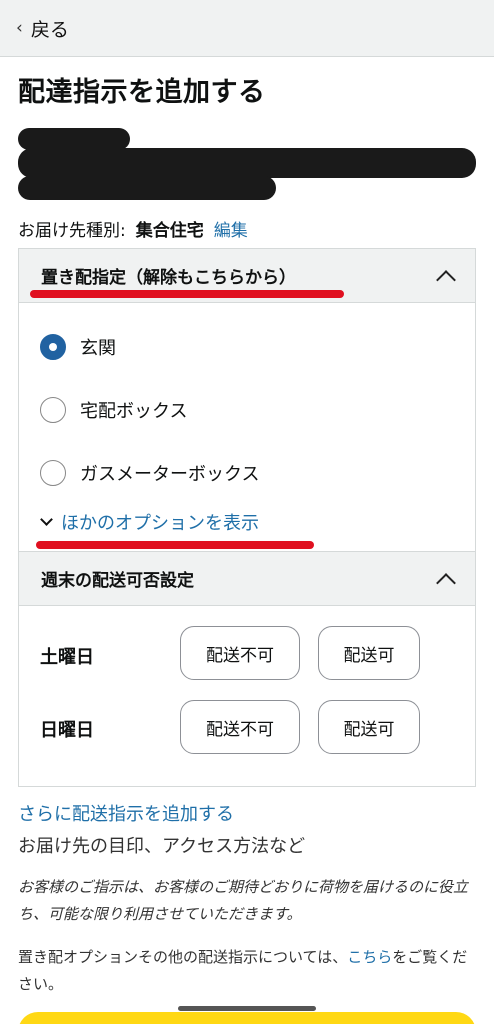  I want to click on page-title: 配達指示を追加する, so click(142, 92).